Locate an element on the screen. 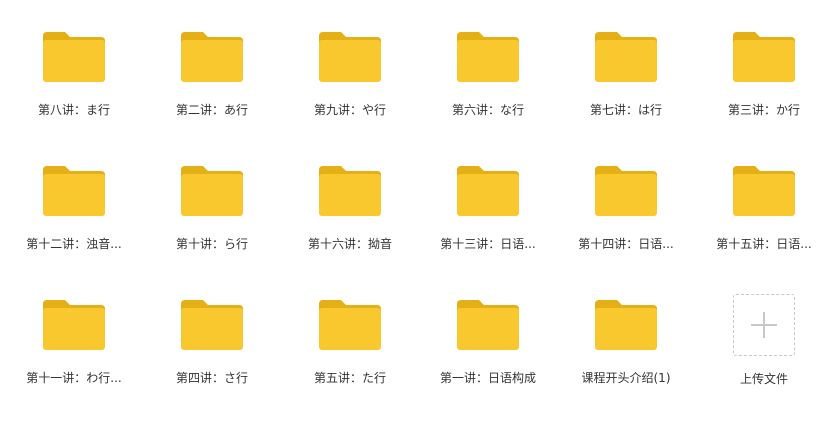 This screenshot has height=442, width=831. folder-item: 第四讲：さ行 is located at coordinates (212, 328).